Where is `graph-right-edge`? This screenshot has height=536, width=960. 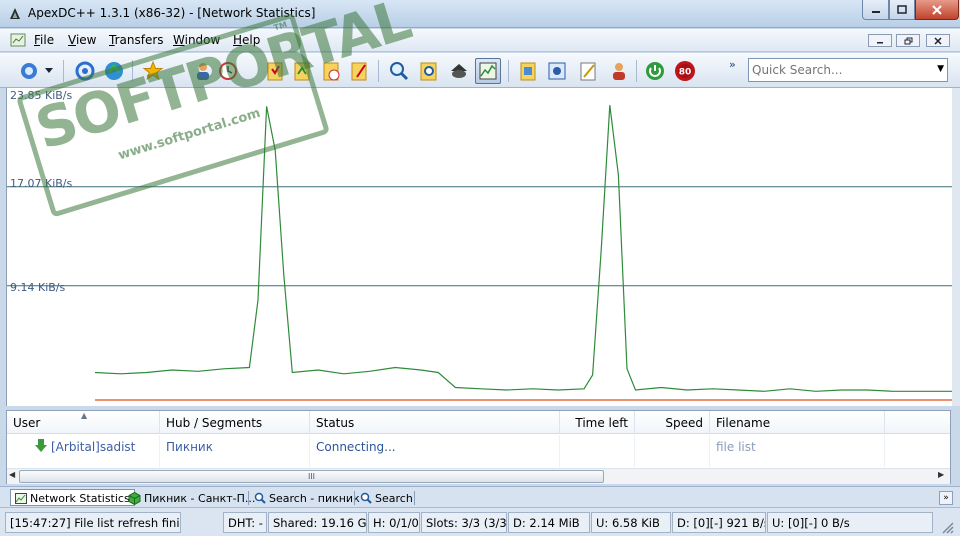 graph-right-edge is located at coordinates (956, 247).